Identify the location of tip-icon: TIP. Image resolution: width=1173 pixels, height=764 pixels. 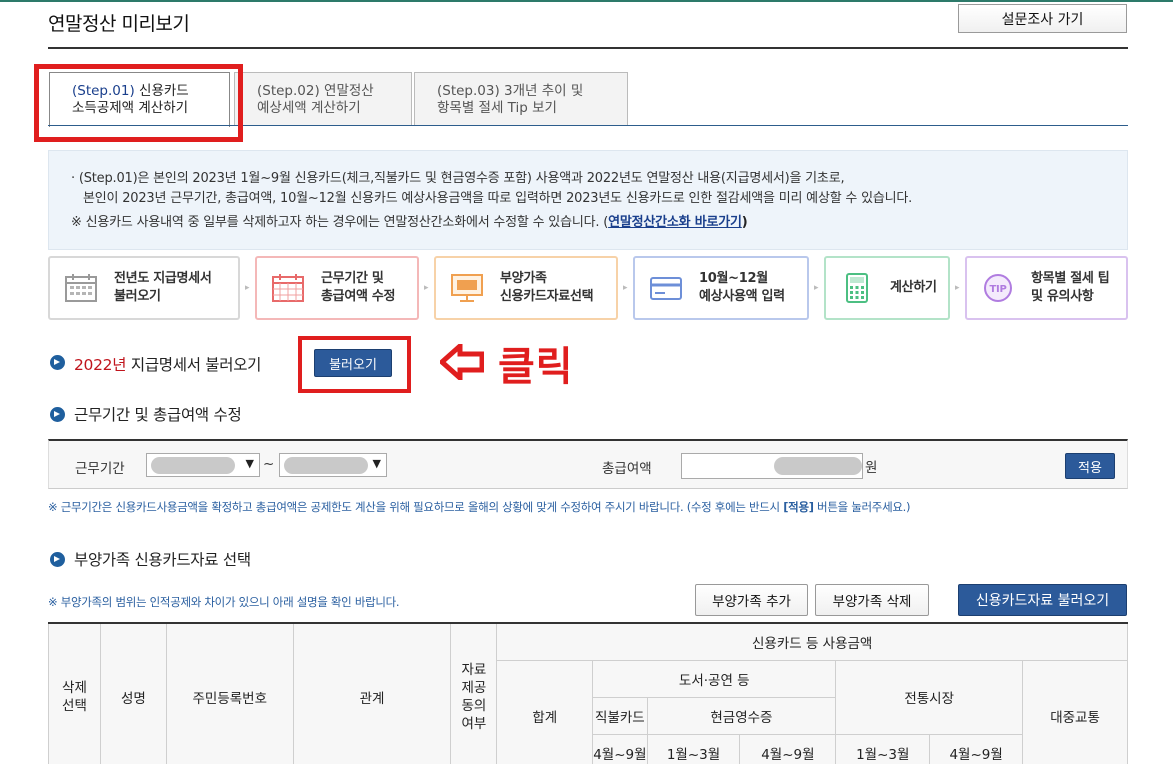
(998, 288).